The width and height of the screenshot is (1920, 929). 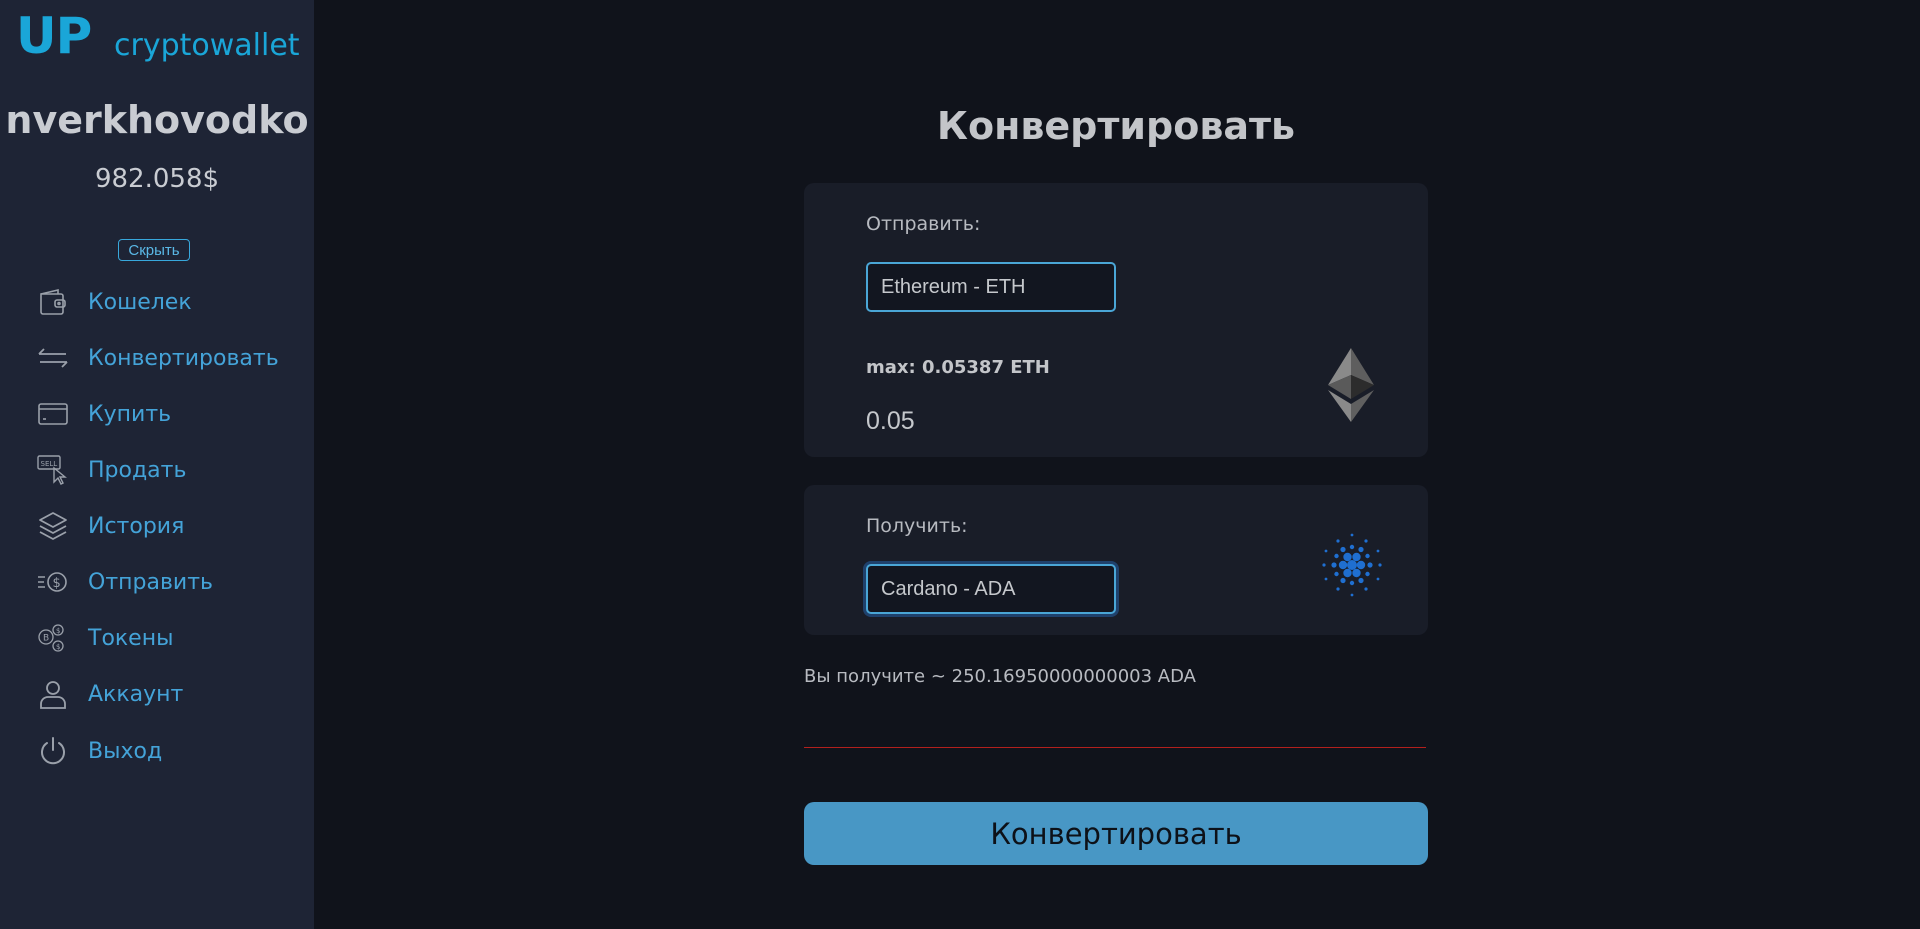 I want to click on sidebar-item-logout: Выход, so click(x=171, y=751).